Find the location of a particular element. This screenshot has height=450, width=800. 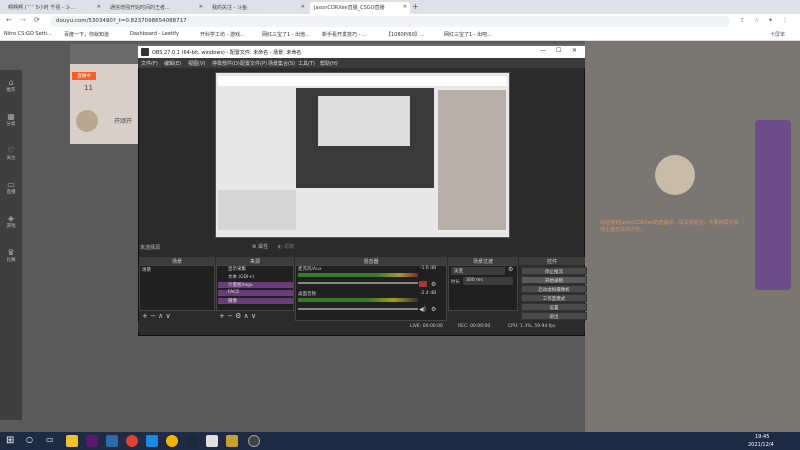

reload-icon: ⟳ is located at coordinates (37, 20).